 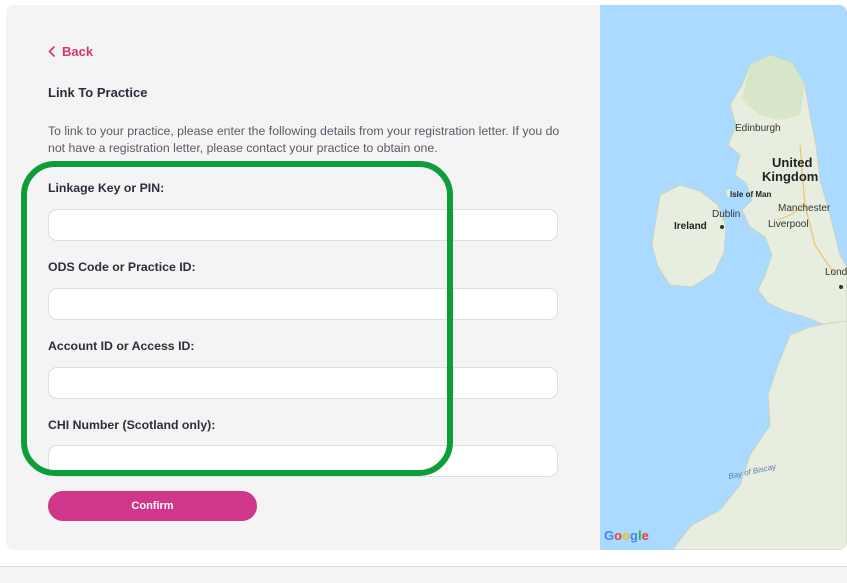 What do you see at coordinates (841, 287) in the screenshot?
I see `london-dot` at bounding box center [841, 287].